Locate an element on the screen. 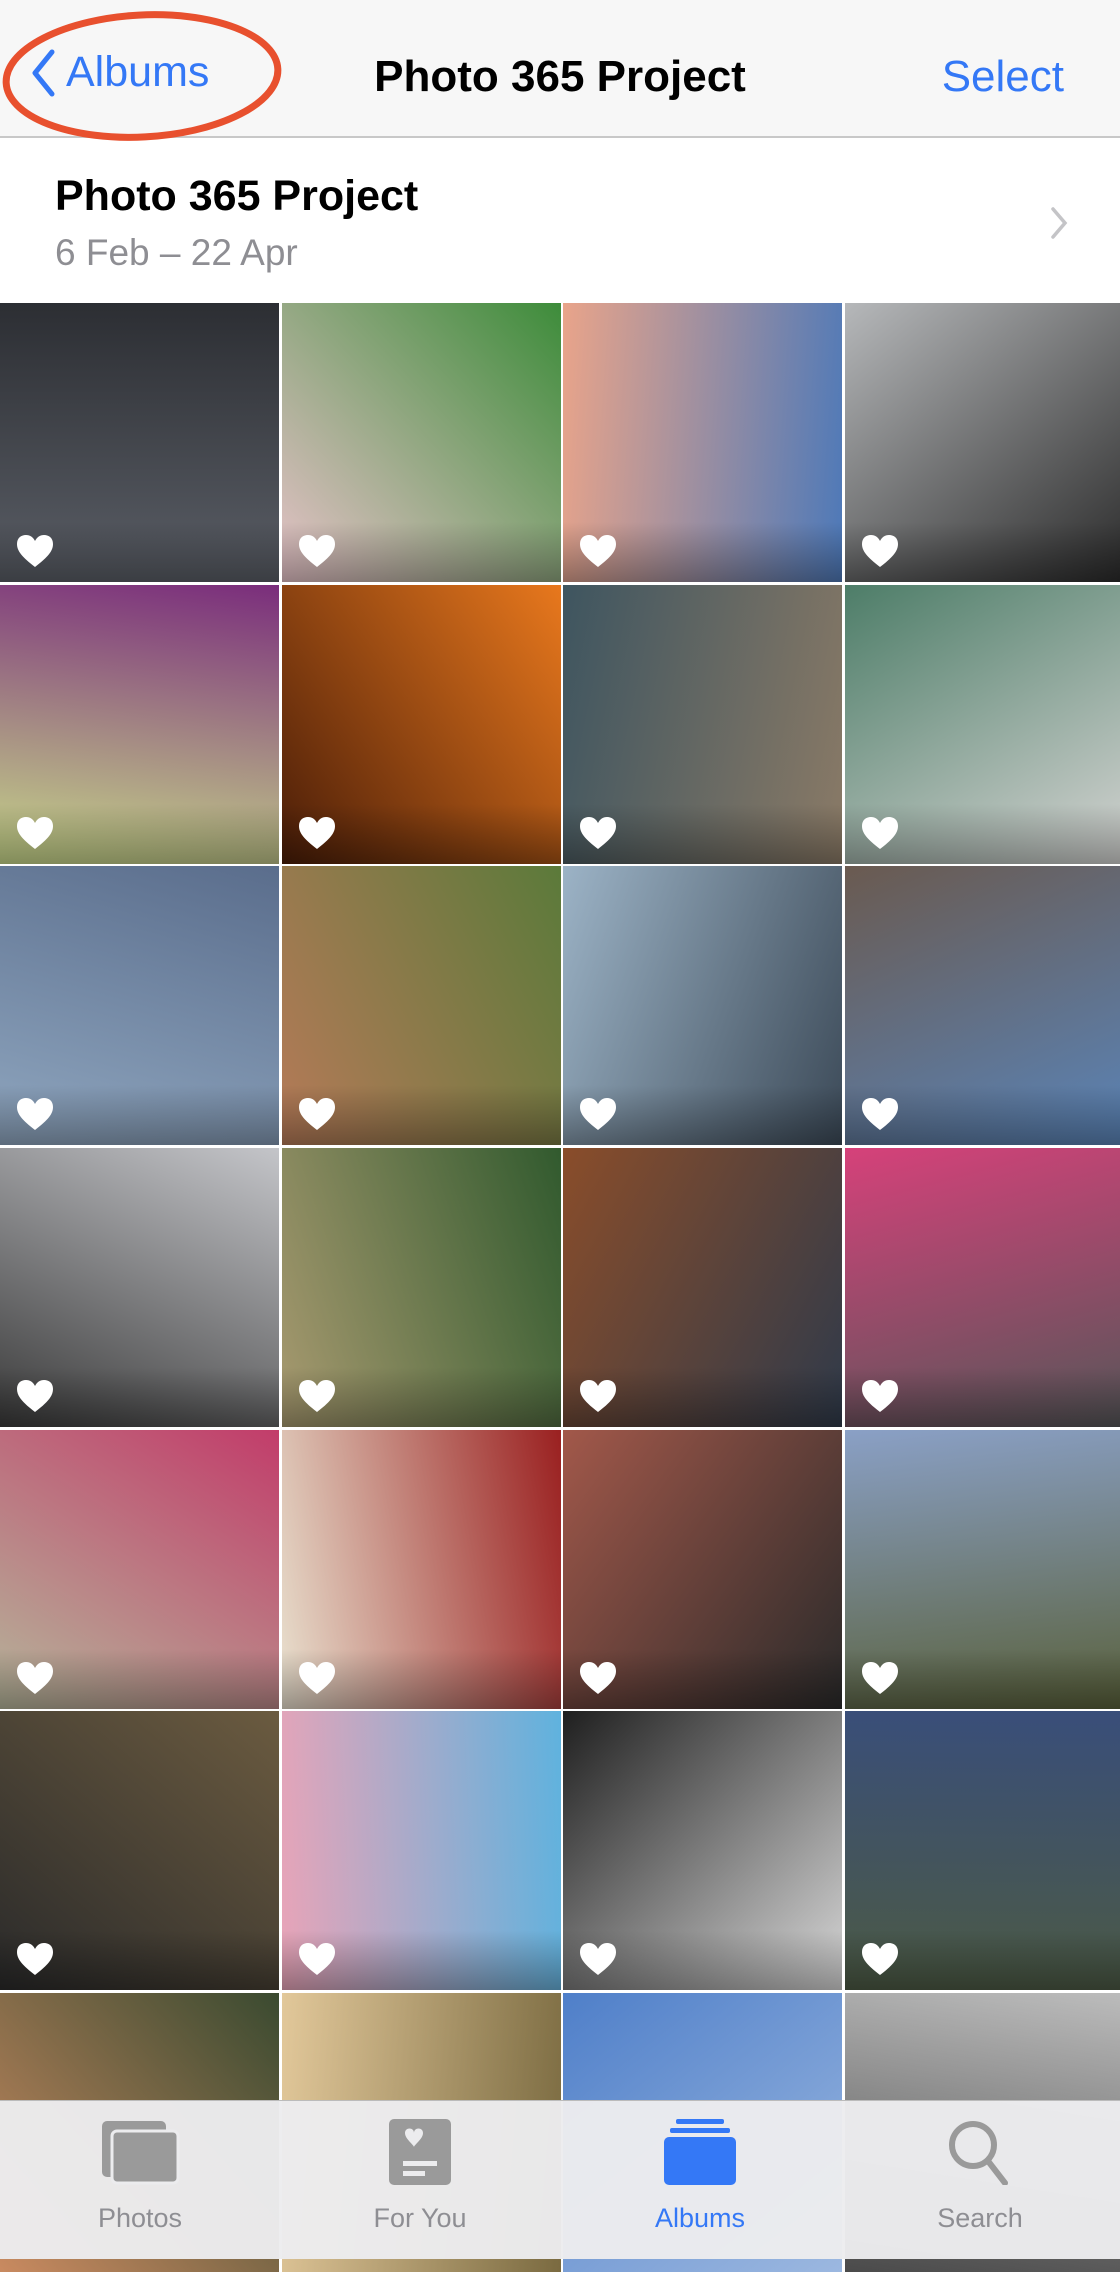  tab-label: For You is located at coordinates (420, 2218).